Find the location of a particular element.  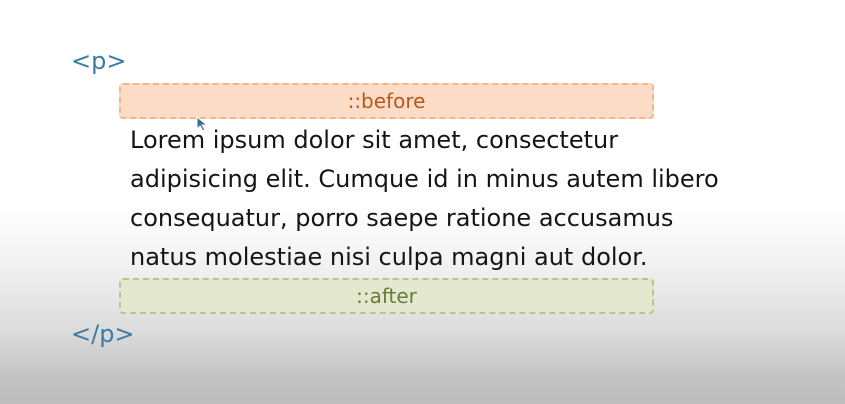

before-pseudo-element-box: ::before is located at coordinates (386, 101).